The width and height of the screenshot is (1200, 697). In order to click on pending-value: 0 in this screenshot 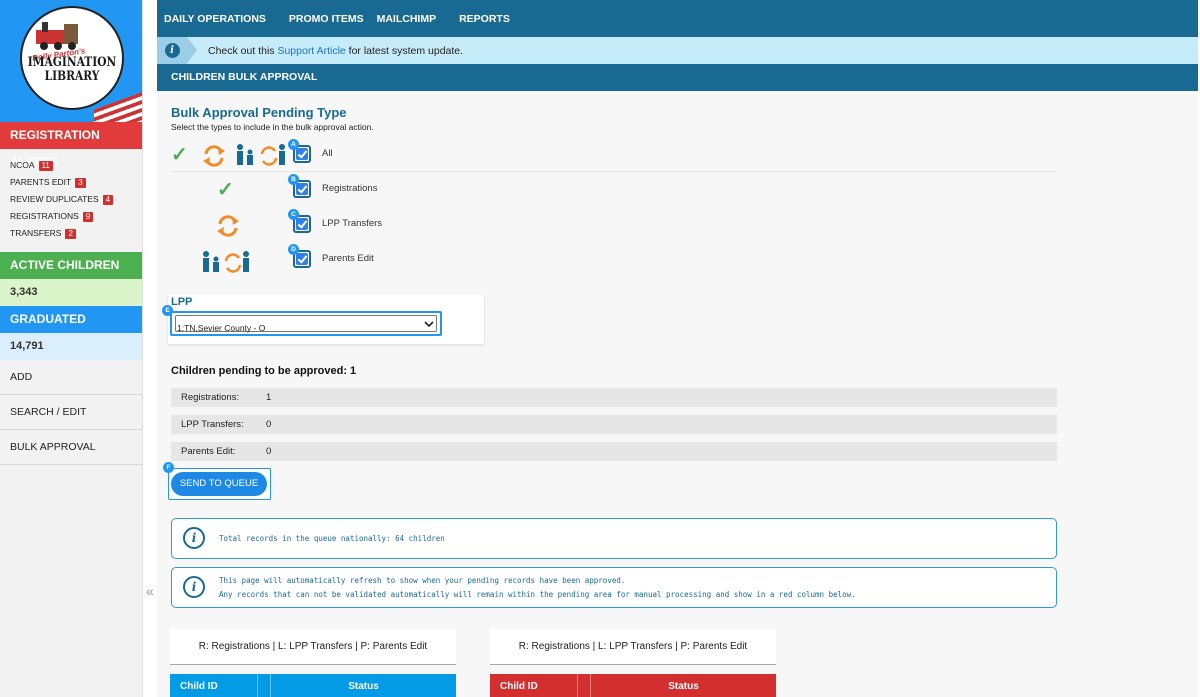, I will do `click(269, 451)`.